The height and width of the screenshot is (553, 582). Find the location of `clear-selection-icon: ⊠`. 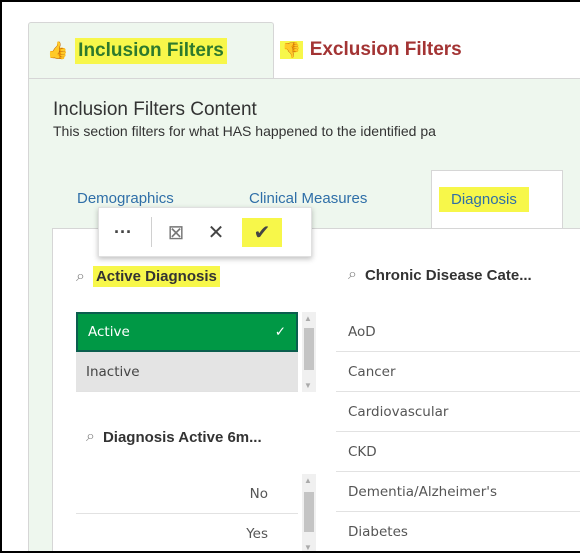

clear-selection-icon: ⊠ is located at coordinates (176, 232).